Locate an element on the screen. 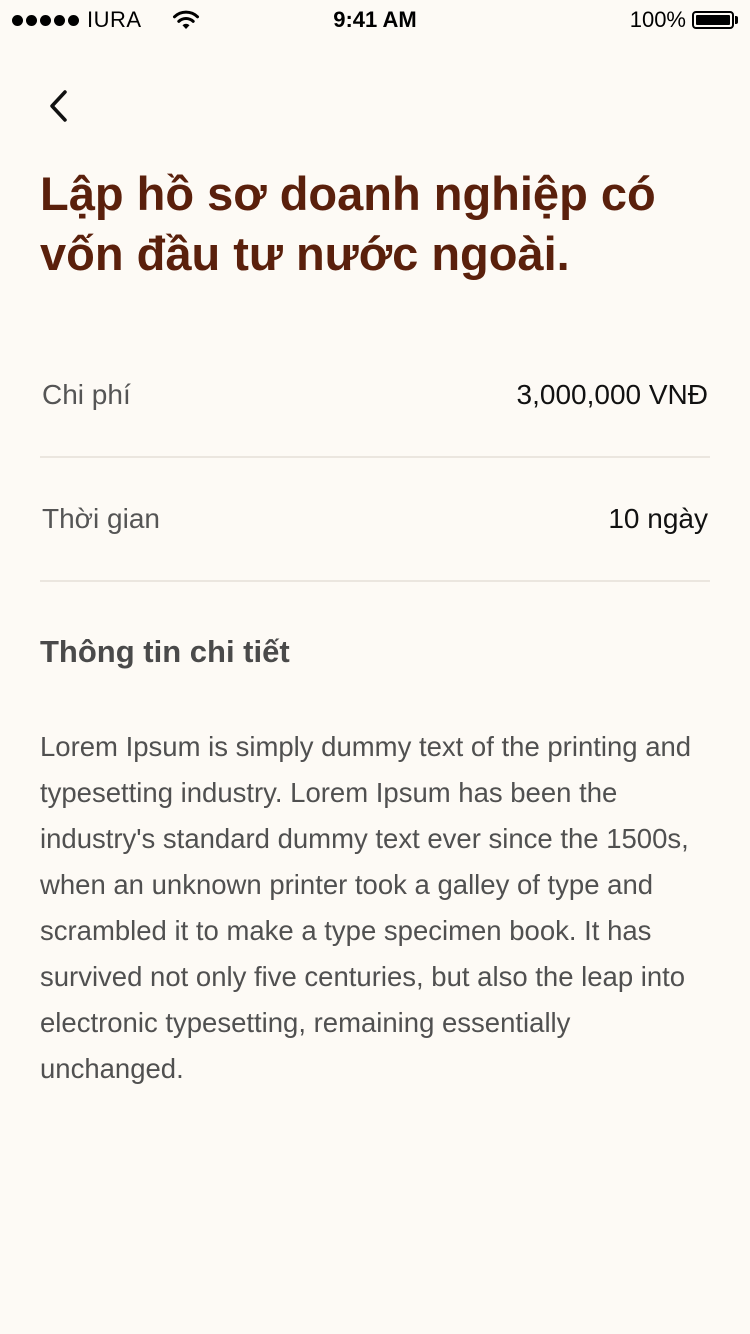 This screenshot has width=750, height=1334. details-heading: Thông tin chi tiết is located at coordinates (165, 651).